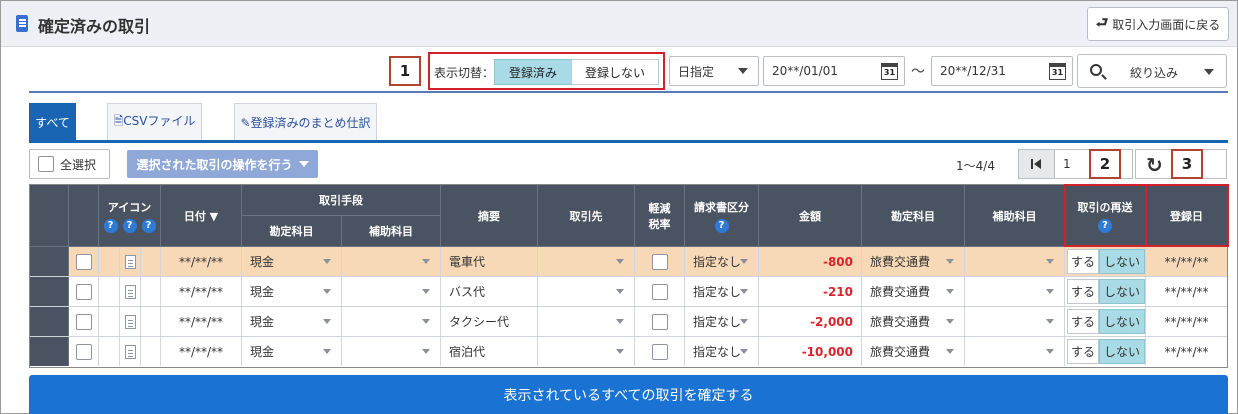  Describe the element at coordinates (533, 72) in the screenshot. I see `toggle-registered-button: 登録済み` at that location.